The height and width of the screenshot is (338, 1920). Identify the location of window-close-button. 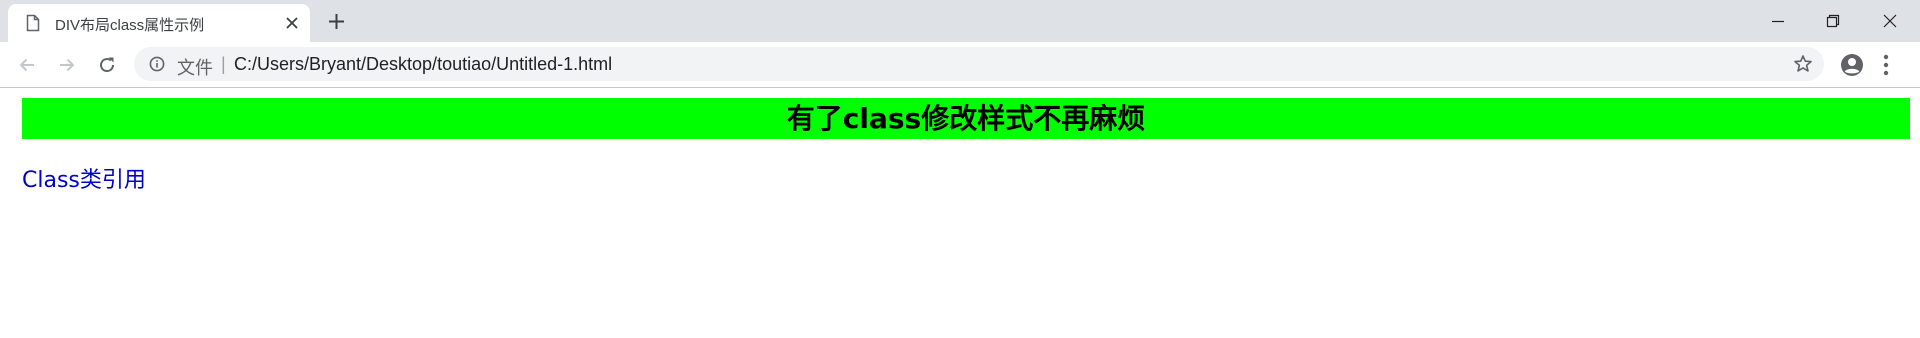
(1890, 21).